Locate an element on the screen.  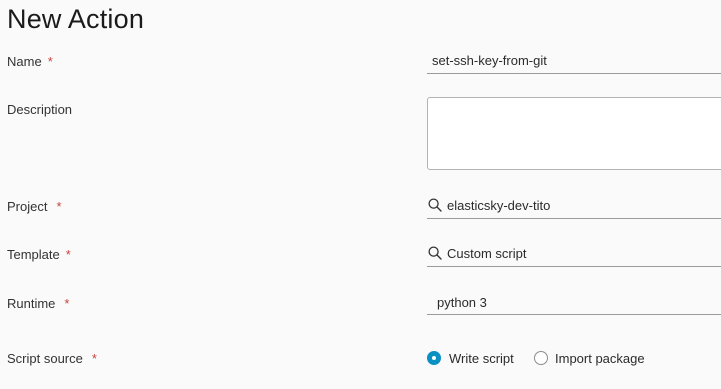
runtime-select-value: python 3 is located at coordinates (462, 302).